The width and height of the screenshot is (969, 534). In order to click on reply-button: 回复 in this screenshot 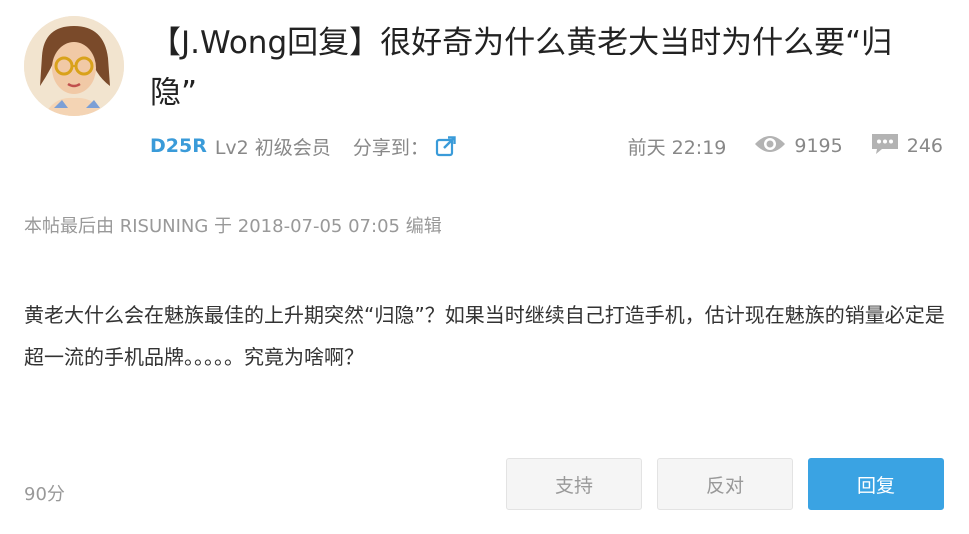, I will do `click(876, 484)`.